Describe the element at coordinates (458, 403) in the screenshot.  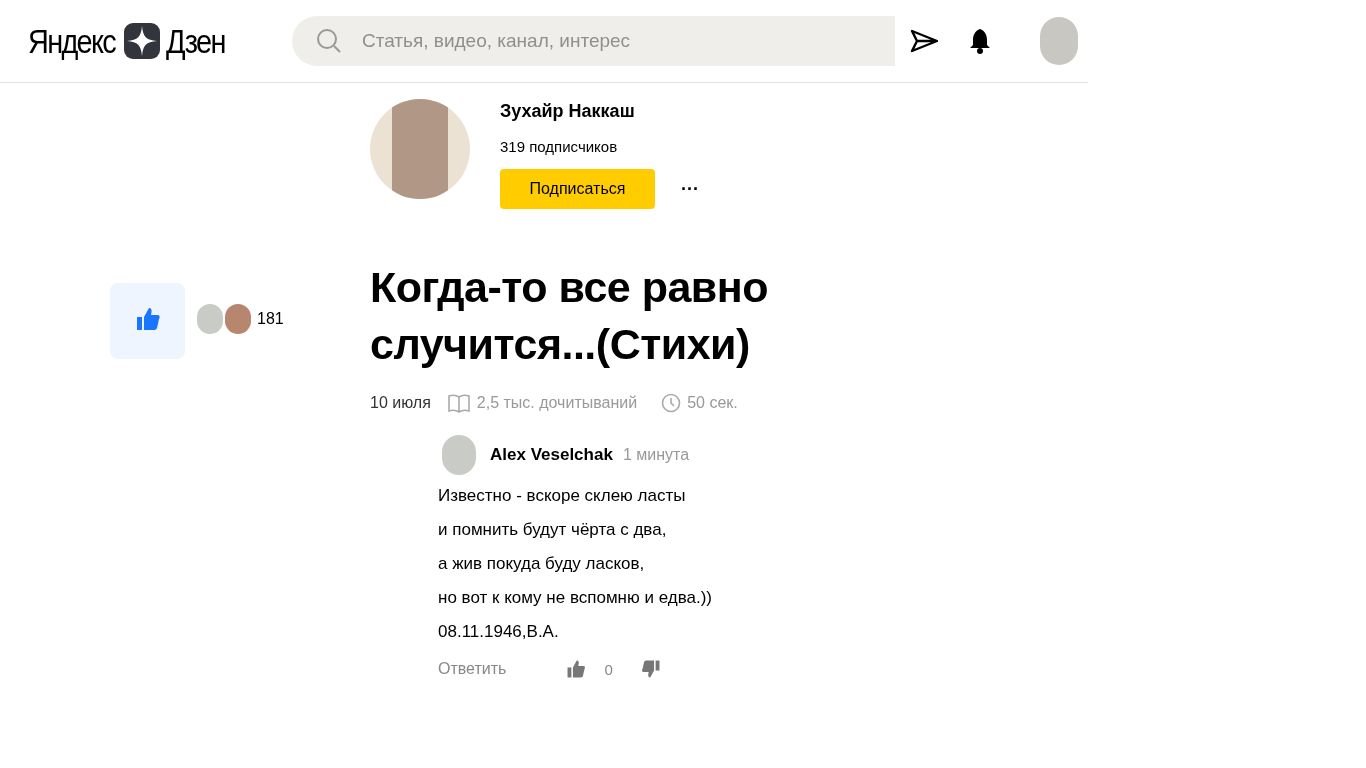
I see `book-icon` at that location.